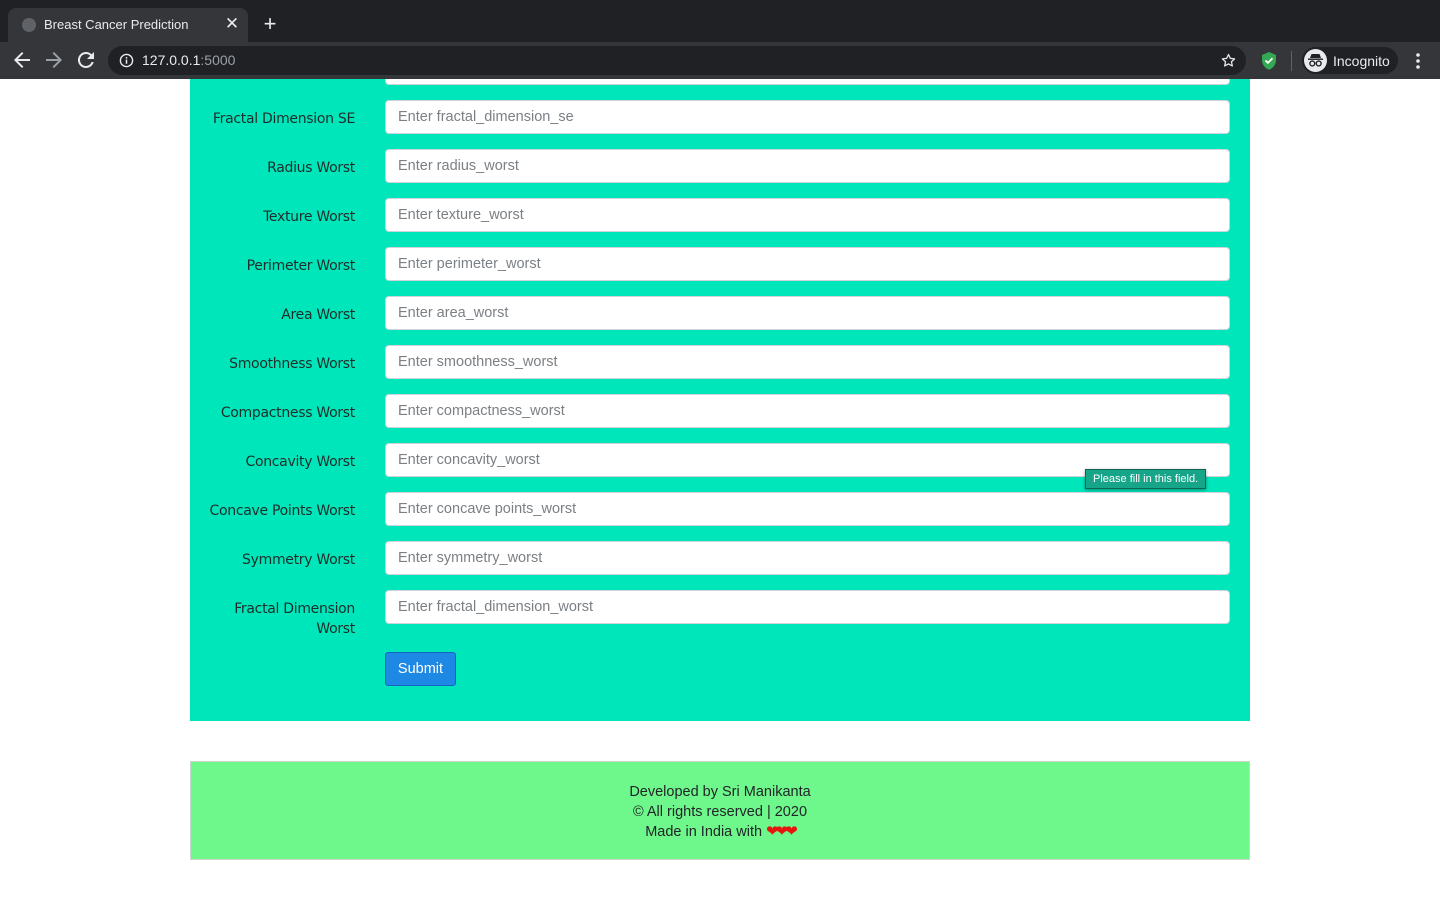 This screenshot has height=900, width=1440. What do you see at coordinates (720, 792) in the screenshot?
I see `developer-credit: Developed by Sri Manikanta` at bounding box center [720, 792].